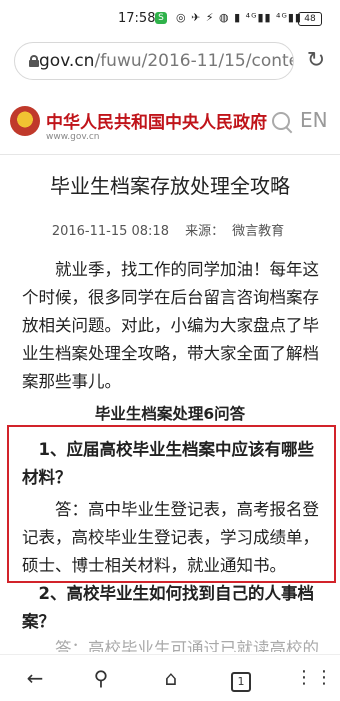  I want to click on source-label: 来源： 微言教育, so click(235, 231).